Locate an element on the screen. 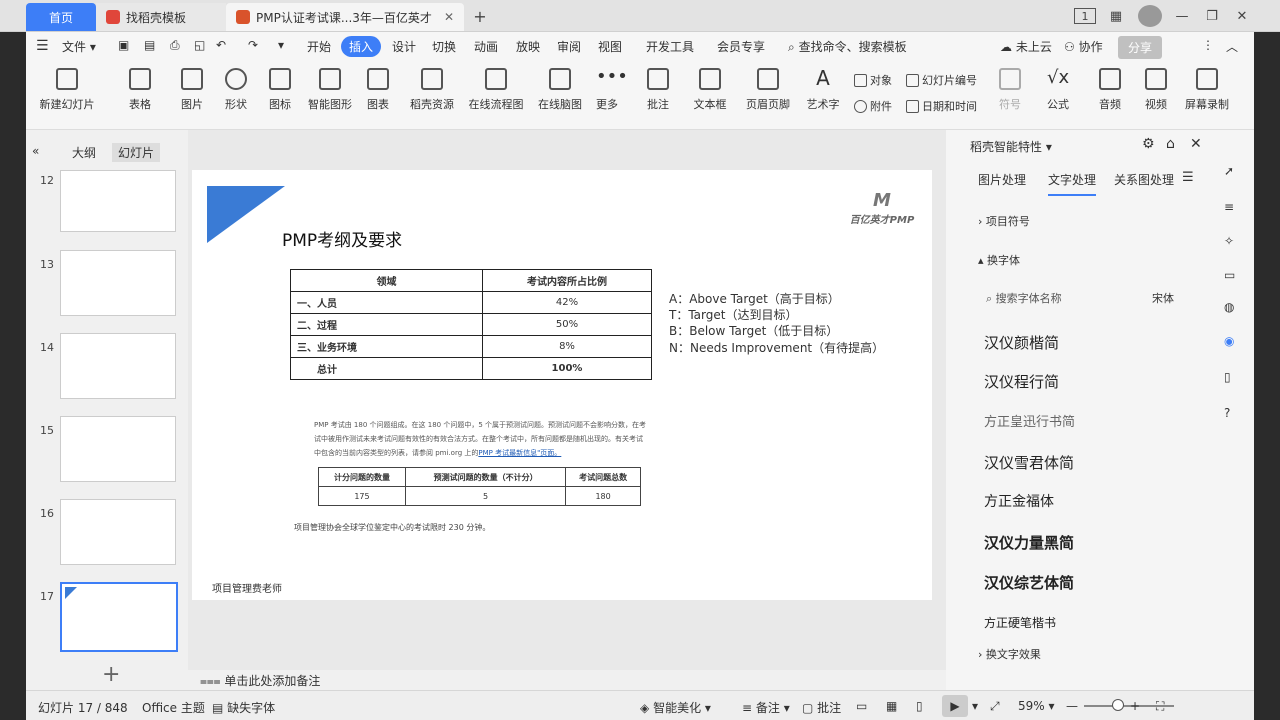  font-sample-3: 方正皇迅行书简 is located at coordinates (1029, 420).